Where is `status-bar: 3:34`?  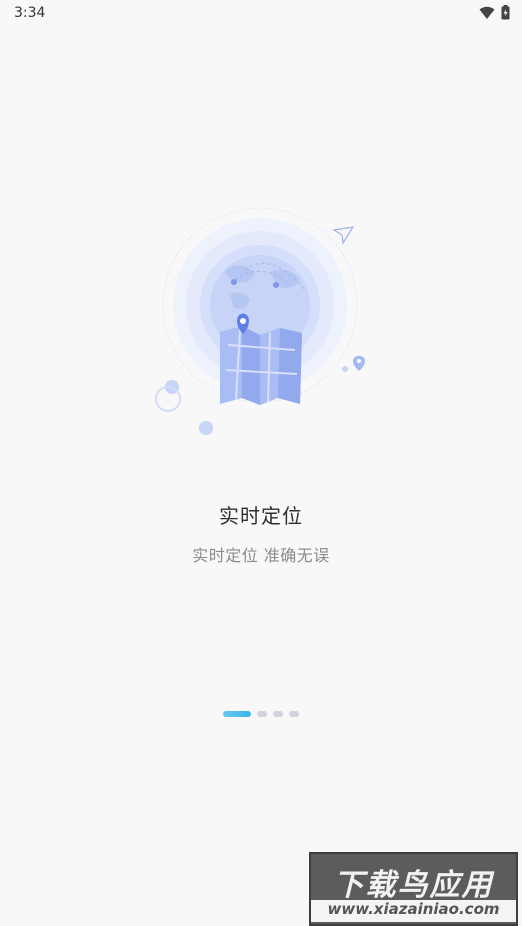 status-bar: 3:34 is located at coordinates (261, 14).